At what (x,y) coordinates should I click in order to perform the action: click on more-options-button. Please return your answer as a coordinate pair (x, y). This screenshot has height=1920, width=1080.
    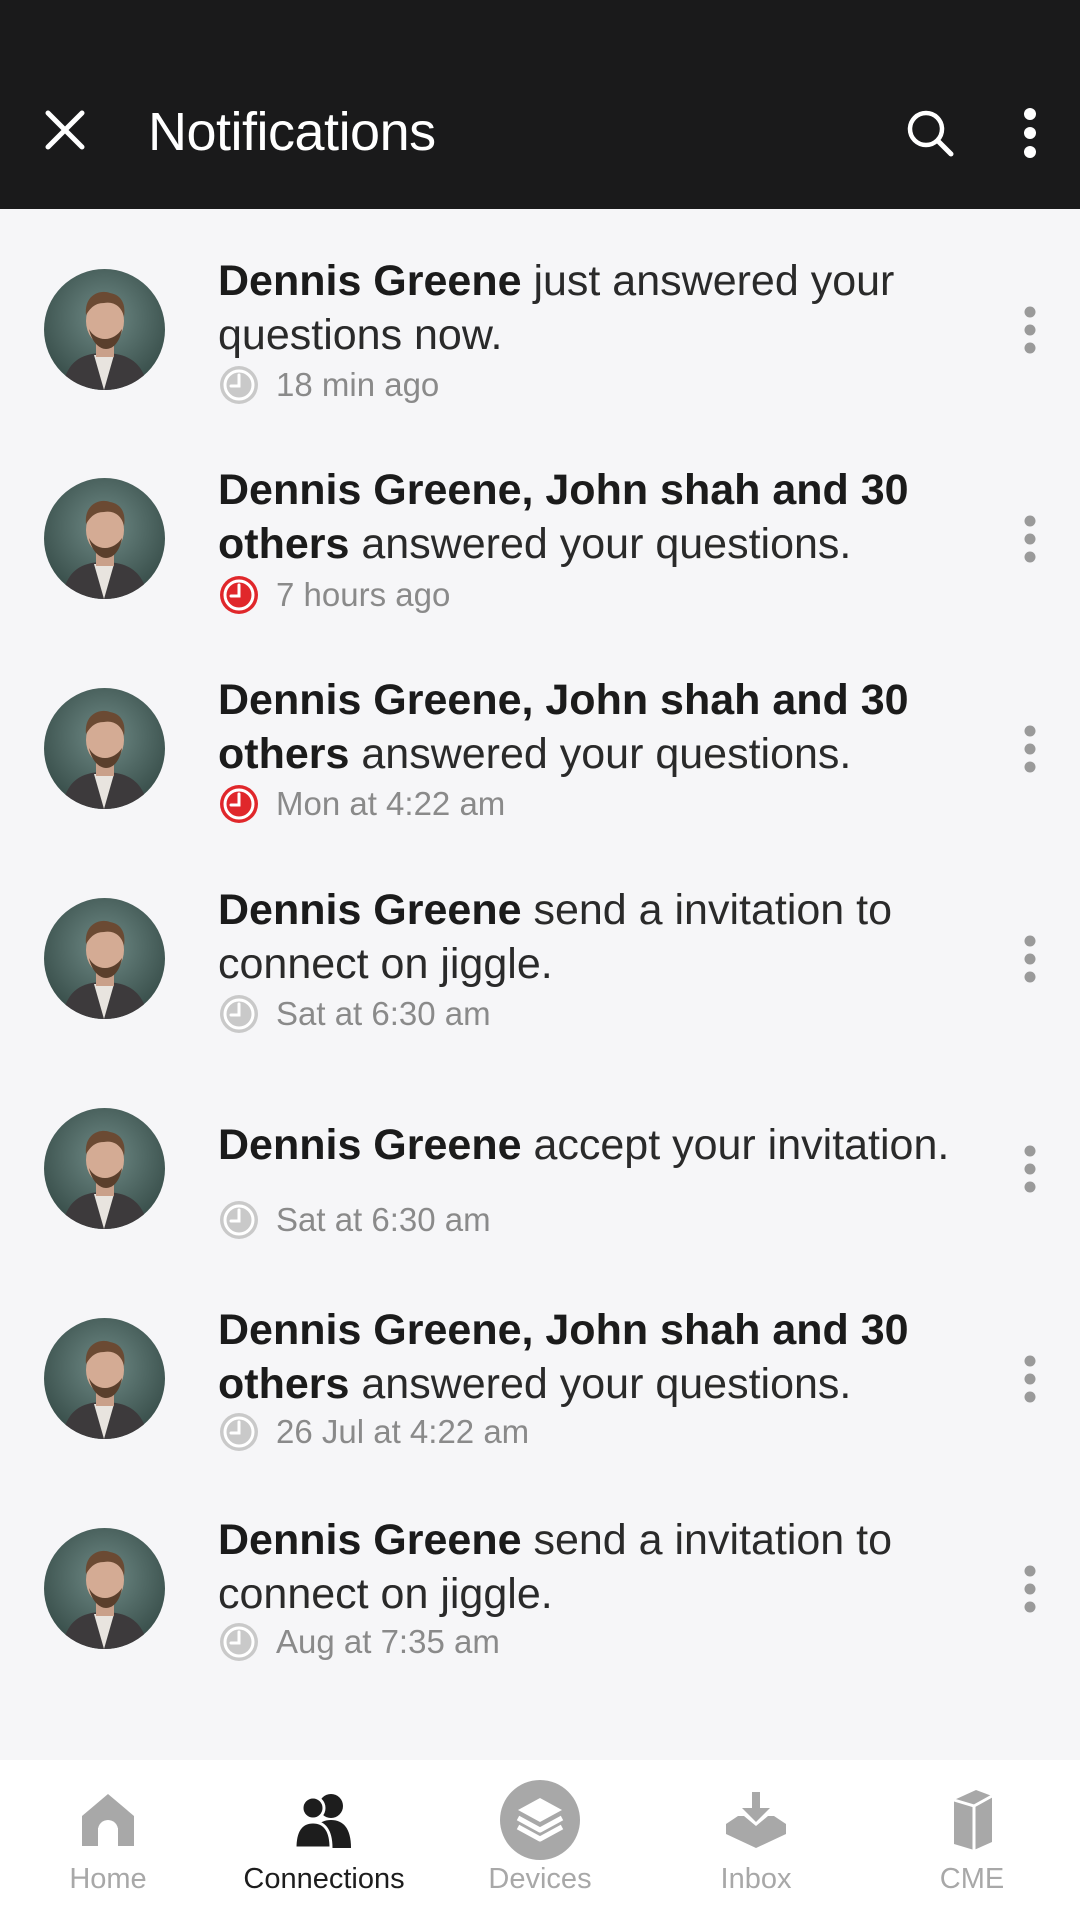
    Looking at the image, I should click on (1030, 133).